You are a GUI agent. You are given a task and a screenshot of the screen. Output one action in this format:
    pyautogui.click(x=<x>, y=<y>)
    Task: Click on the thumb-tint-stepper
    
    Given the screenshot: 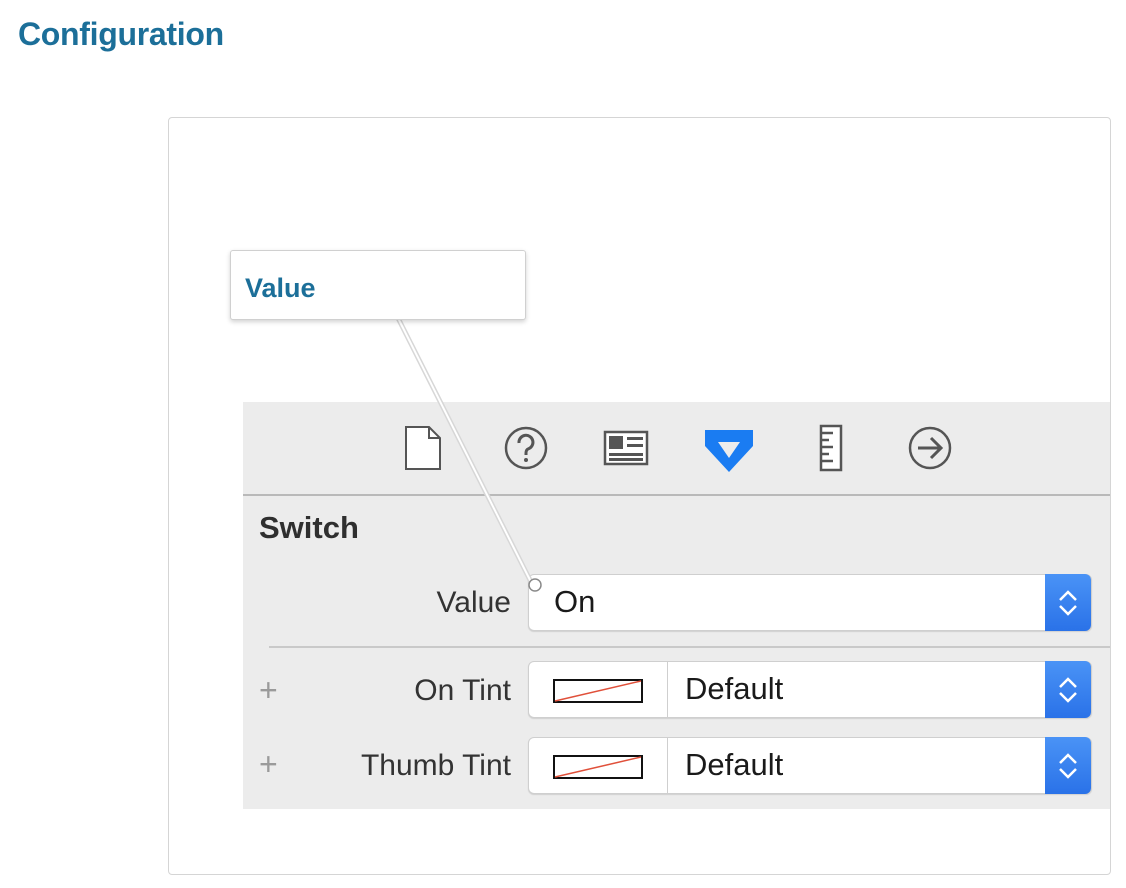 What is the action you would take?
    pyautogui.click(x=1068, y=765)
    